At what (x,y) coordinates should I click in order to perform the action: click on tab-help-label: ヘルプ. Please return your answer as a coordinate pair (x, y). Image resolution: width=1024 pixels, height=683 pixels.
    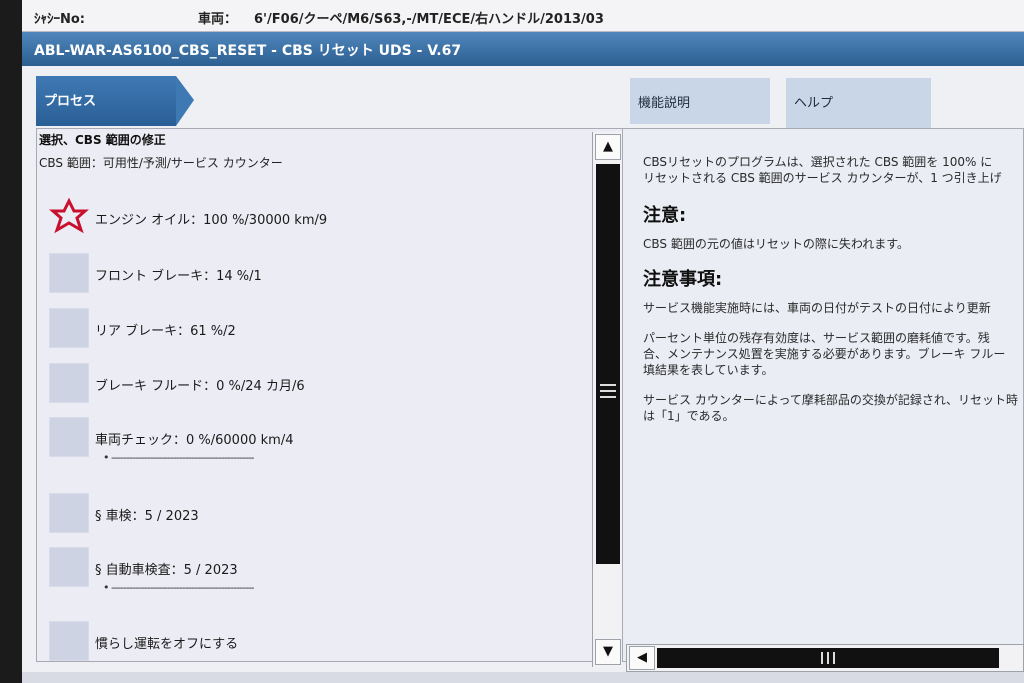
    Looking at the image, I should click on (814, 103).